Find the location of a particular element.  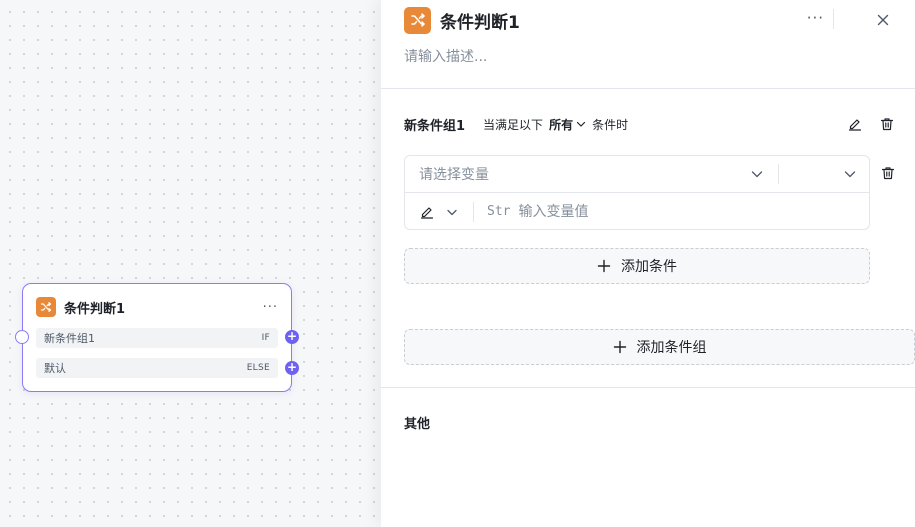

node-branch-label: 新条件组1 is located at coordinates (69, 338).